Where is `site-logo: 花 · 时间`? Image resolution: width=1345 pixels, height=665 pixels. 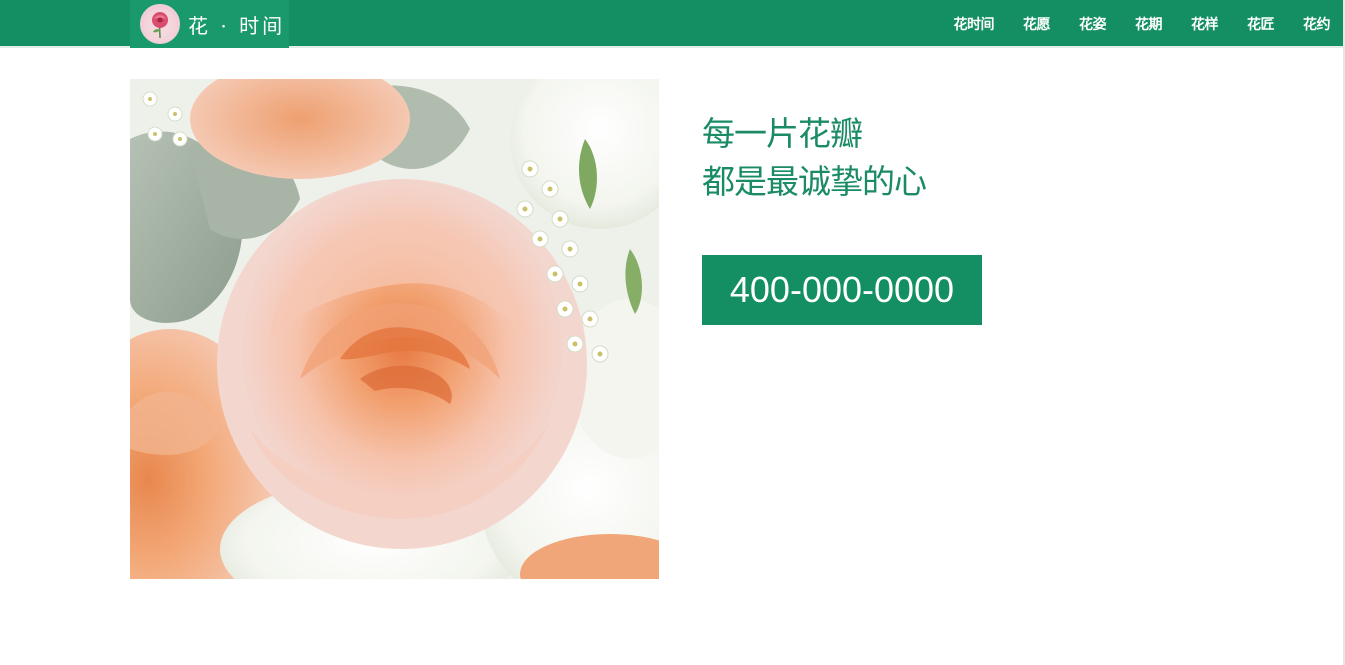
site-logo: 花 · 时间 is located at coordinates (209, 24).